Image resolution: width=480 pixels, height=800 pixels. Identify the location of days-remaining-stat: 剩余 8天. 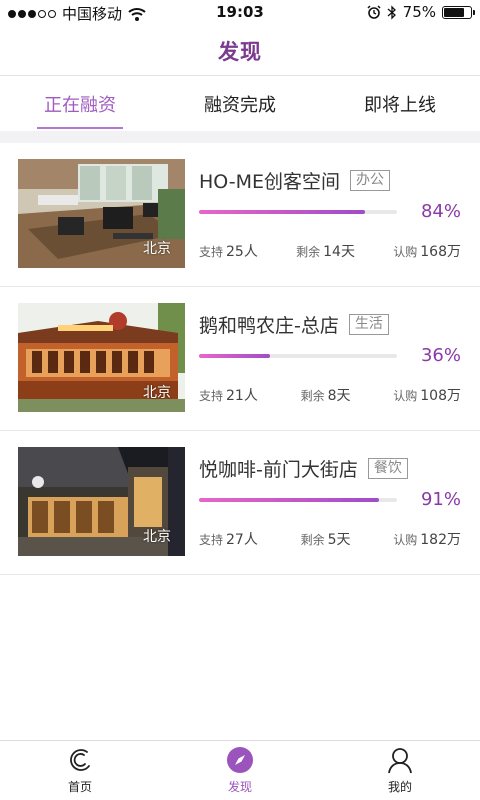
(325, 396).